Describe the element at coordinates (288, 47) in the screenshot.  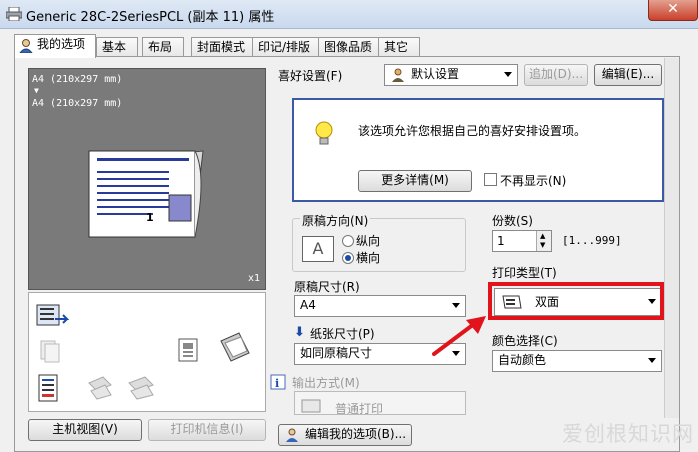
I see `tab-stamp-layout: 印记/排版` at that location.